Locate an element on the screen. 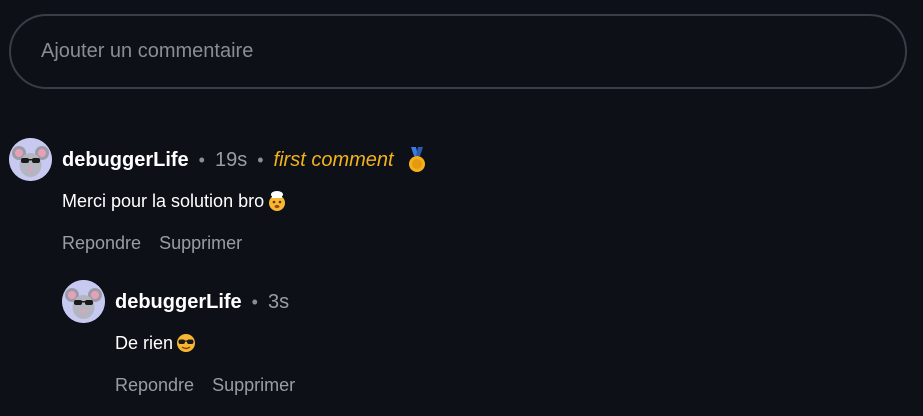 Image resolution: width=923 pixels, height=416 pixels. comment-header: debuggerLife • 19s • first comment is located at coordinates (245, 160).